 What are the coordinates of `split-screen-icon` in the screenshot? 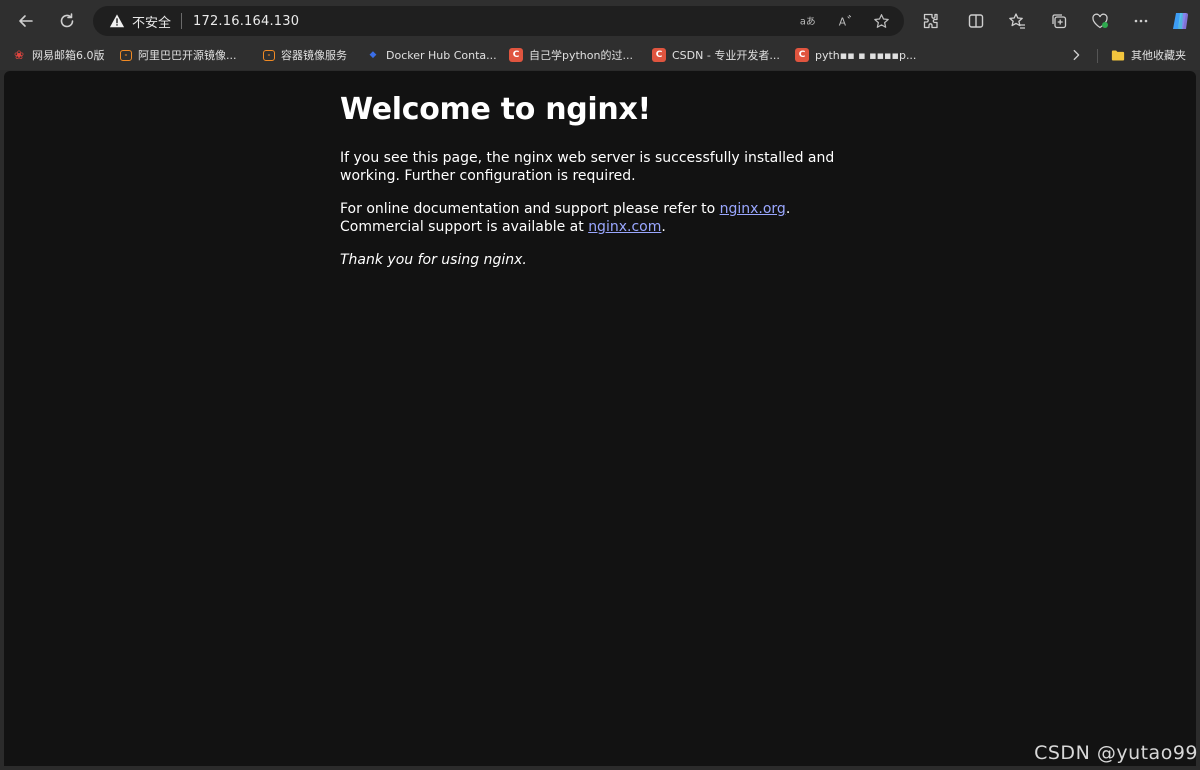 It's located at (976, 21).